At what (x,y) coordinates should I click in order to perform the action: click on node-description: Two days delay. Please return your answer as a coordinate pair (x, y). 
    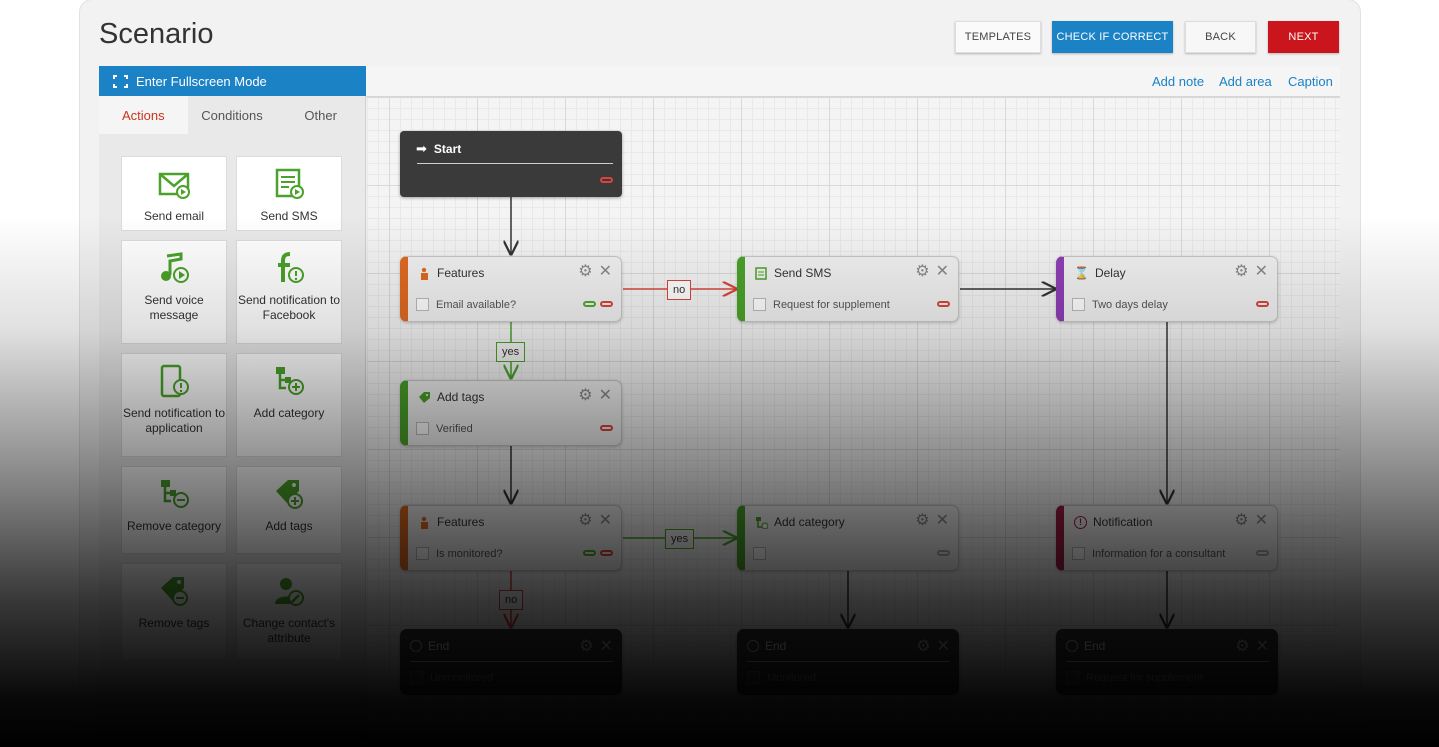
    Looking at the image, I should click on (1130, 304).